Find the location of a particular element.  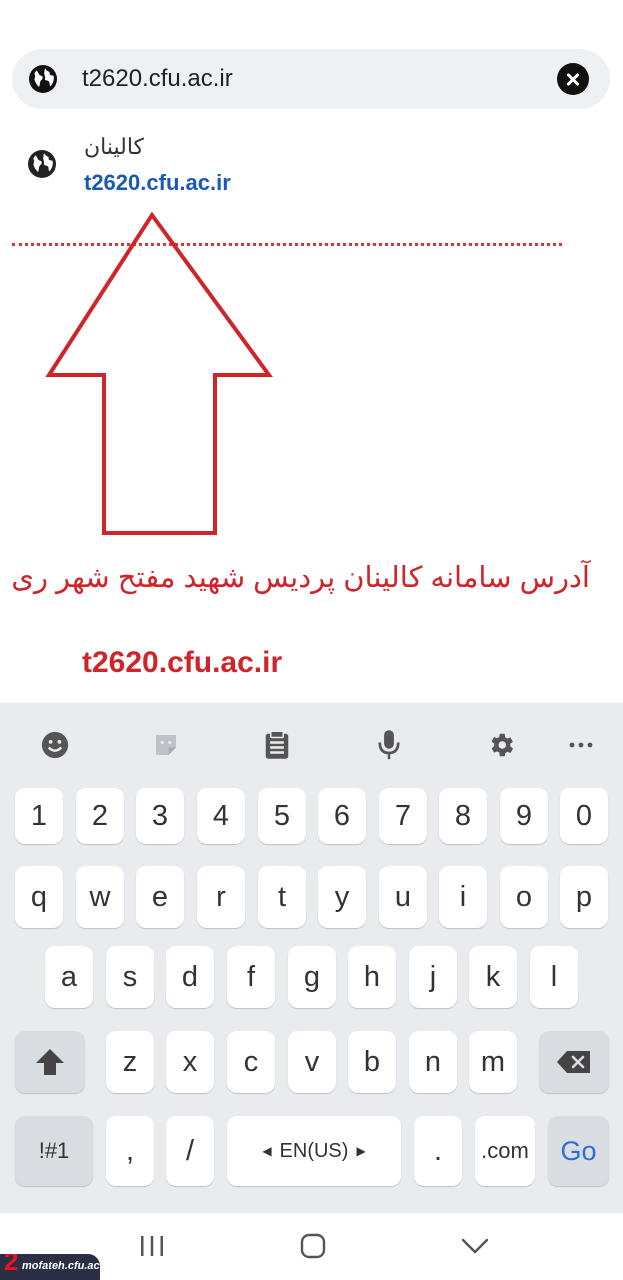

symbols-key: !#1 is located at coordinates (54, 1151).